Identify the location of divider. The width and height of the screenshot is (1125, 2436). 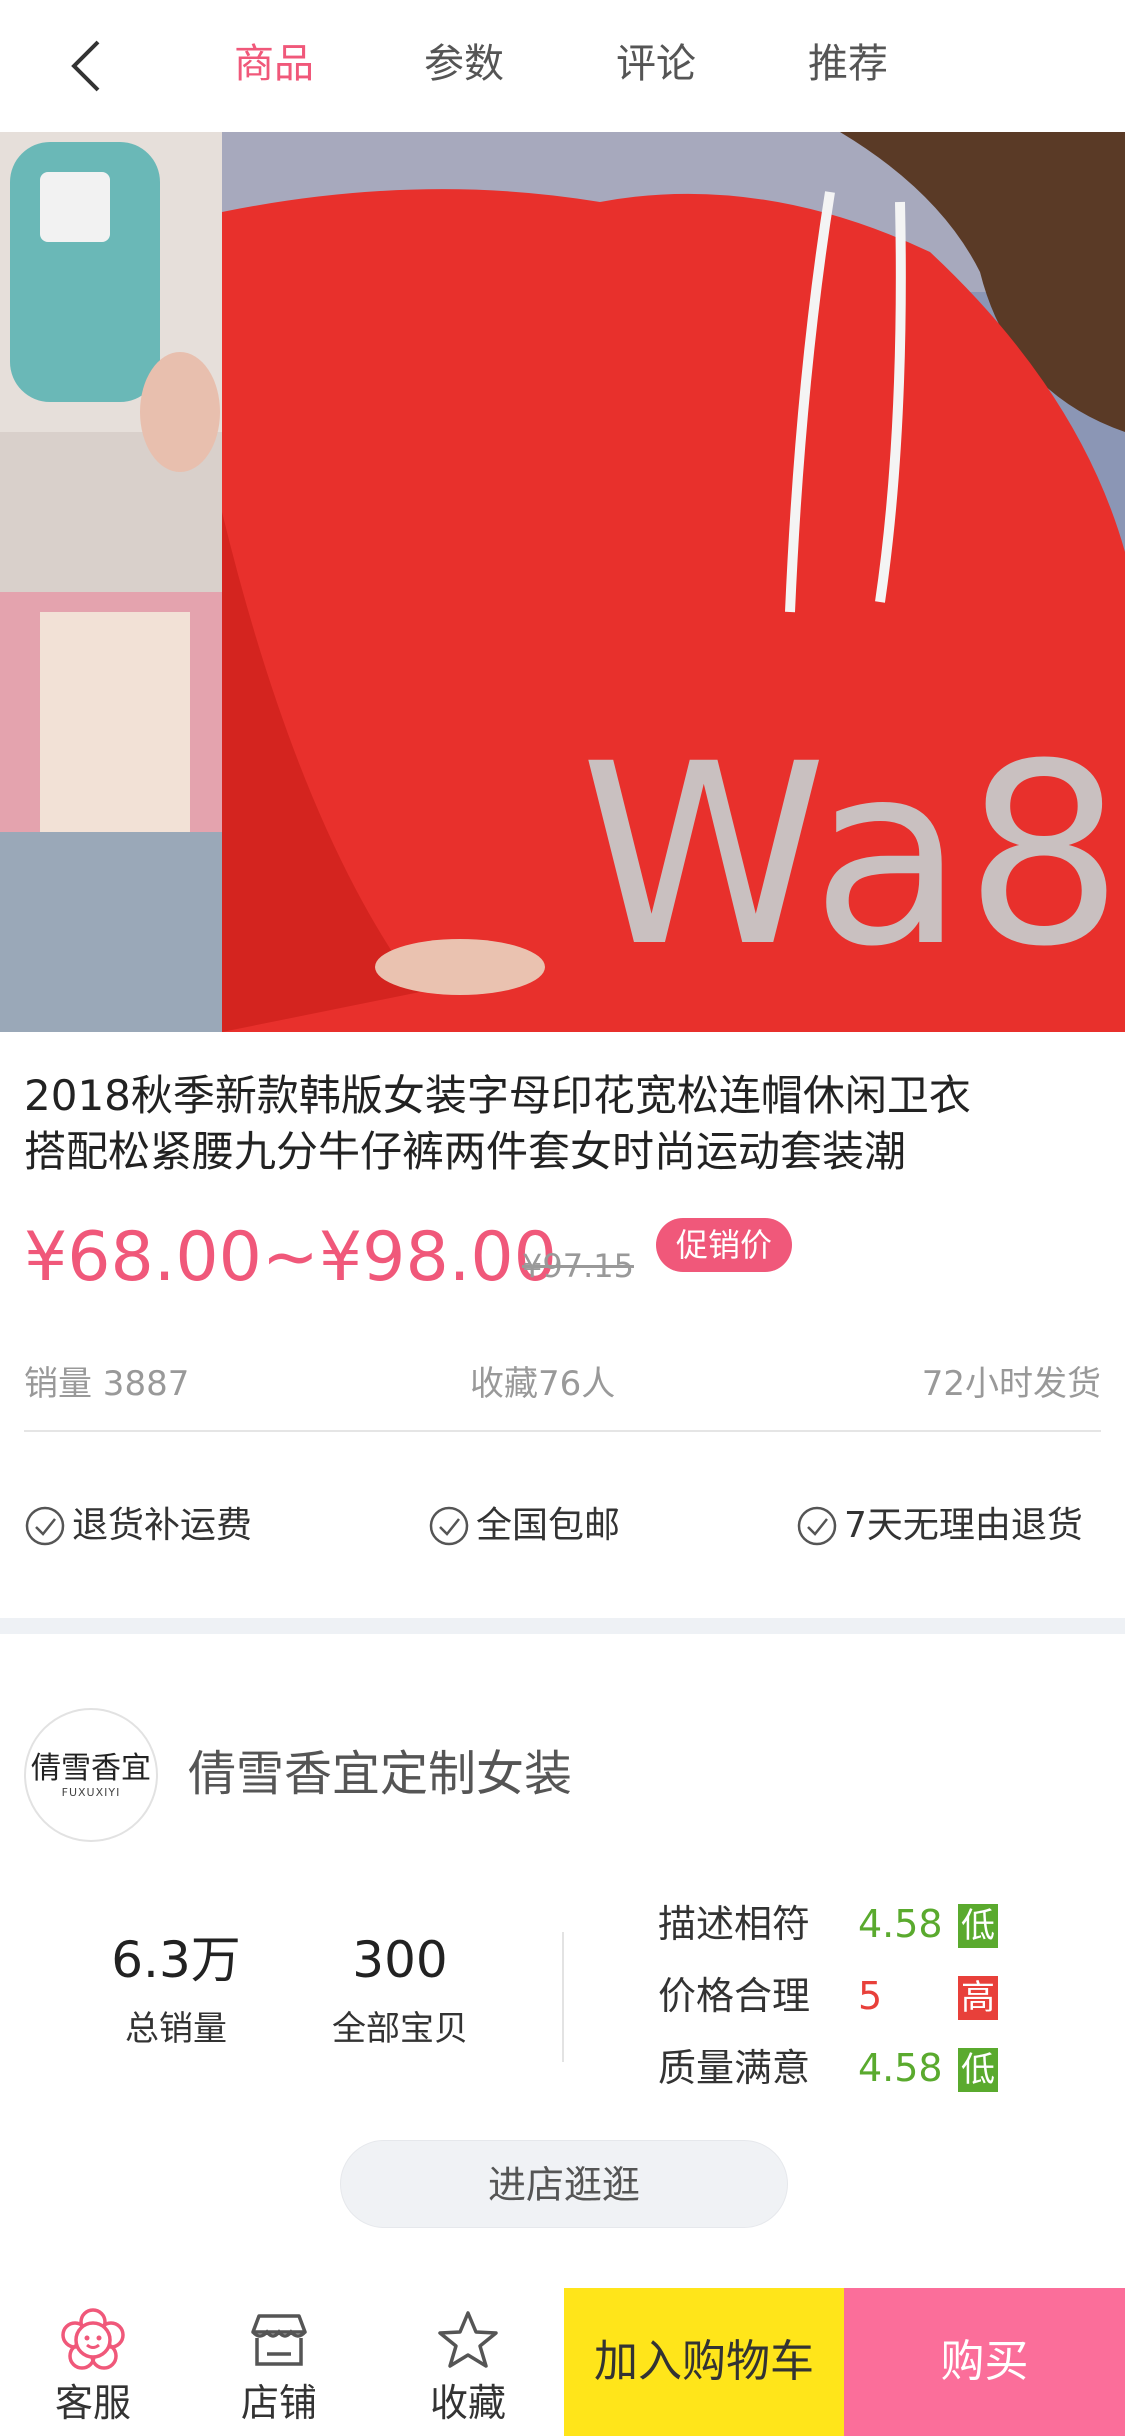
(562, 1431).